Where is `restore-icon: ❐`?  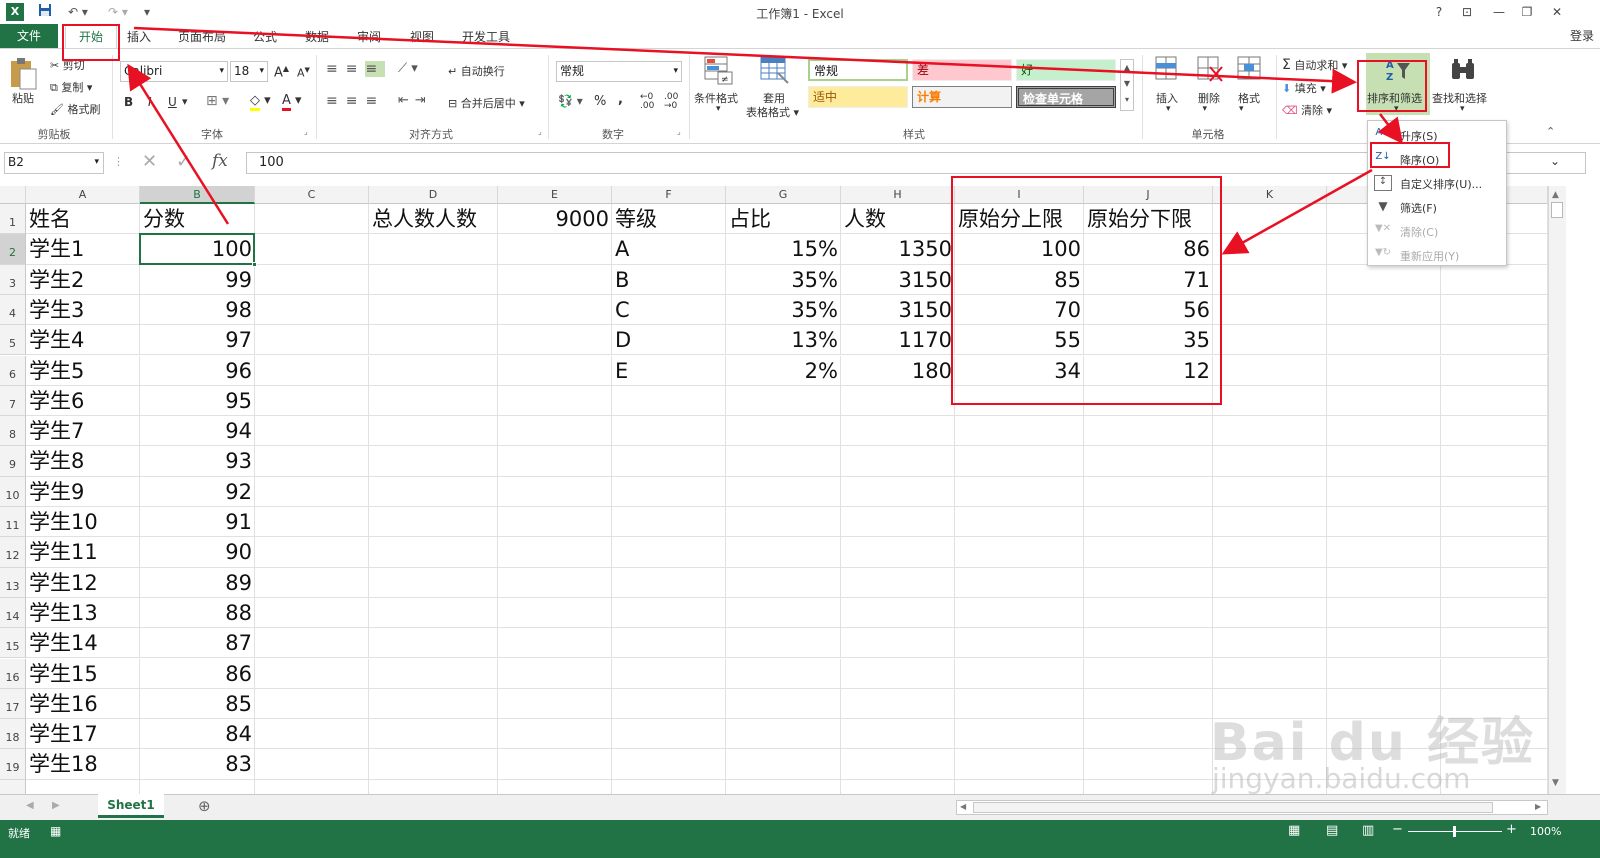
restore-icon: ❐ is located at coordinates (1527, 12).